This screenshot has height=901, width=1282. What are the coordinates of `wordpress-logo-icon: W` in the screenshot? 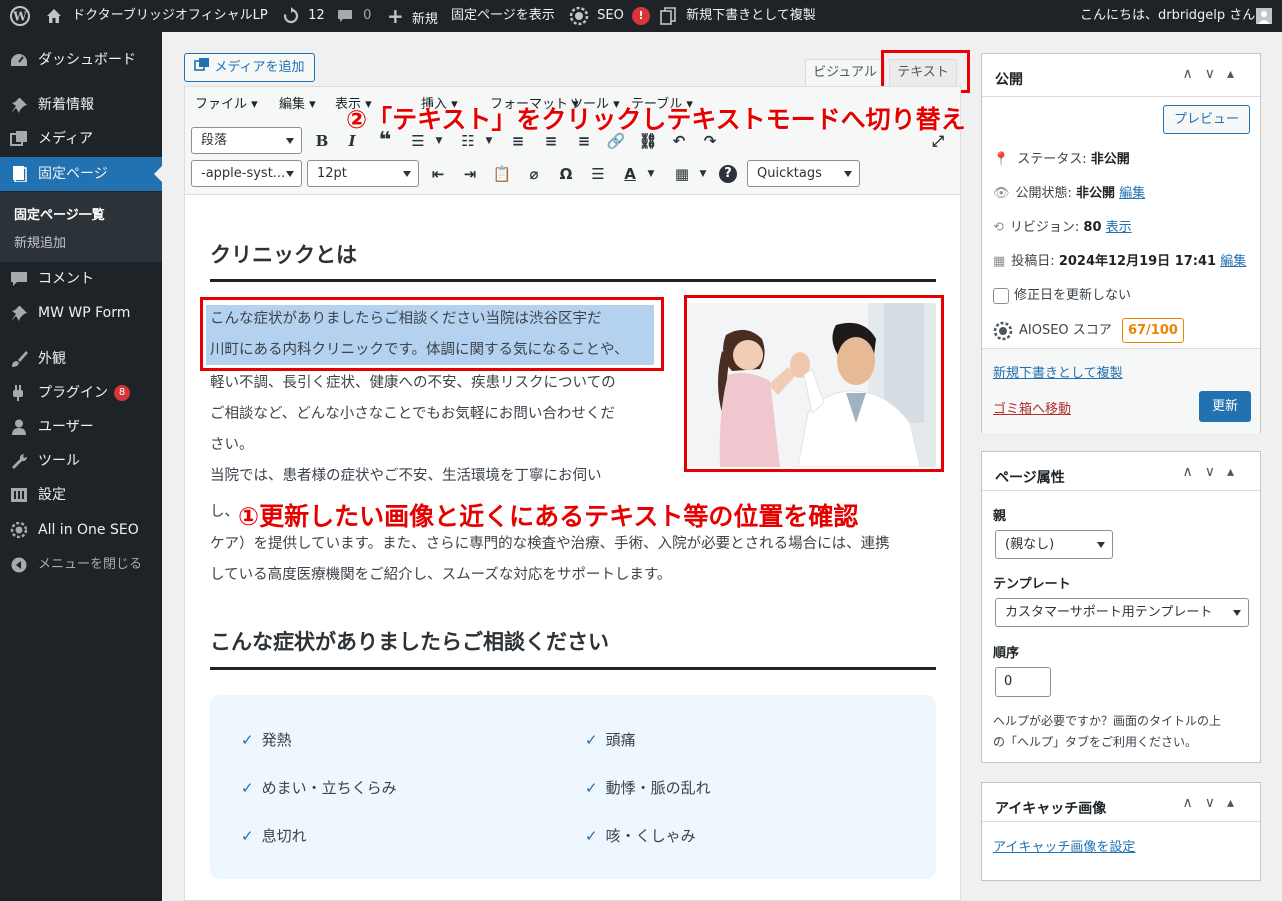 It's located at (20, 16).